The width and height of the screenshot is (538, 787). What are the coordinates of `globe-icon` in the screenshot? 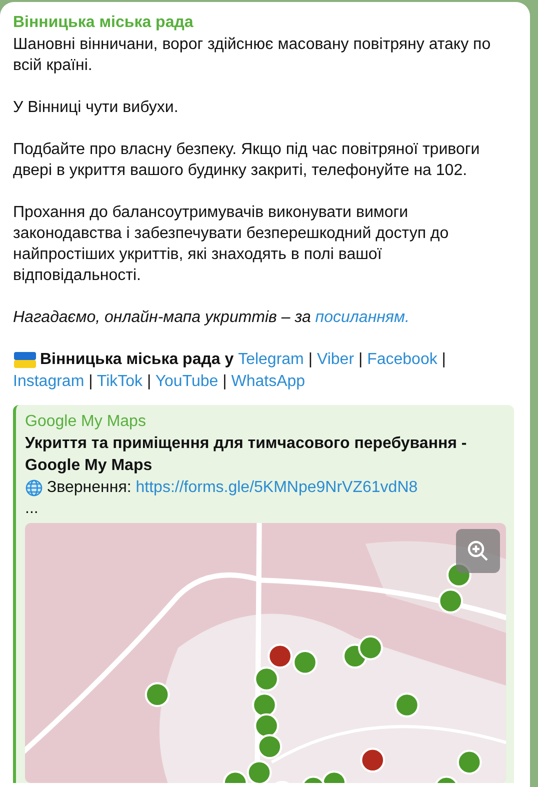 It's located at (34, 488).